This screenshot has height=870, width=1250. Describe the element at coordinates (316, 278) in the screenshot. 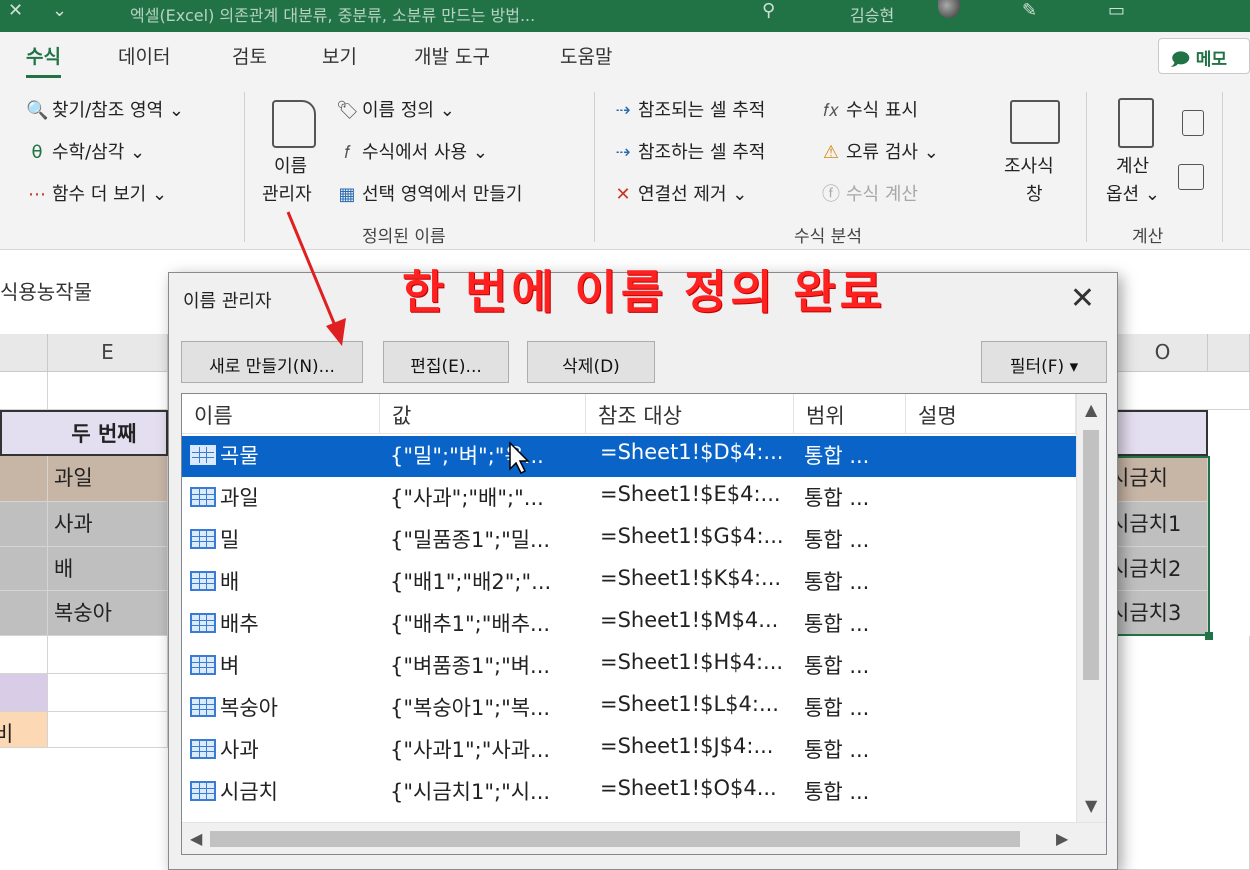

I see `annotation-arrow` at that location.